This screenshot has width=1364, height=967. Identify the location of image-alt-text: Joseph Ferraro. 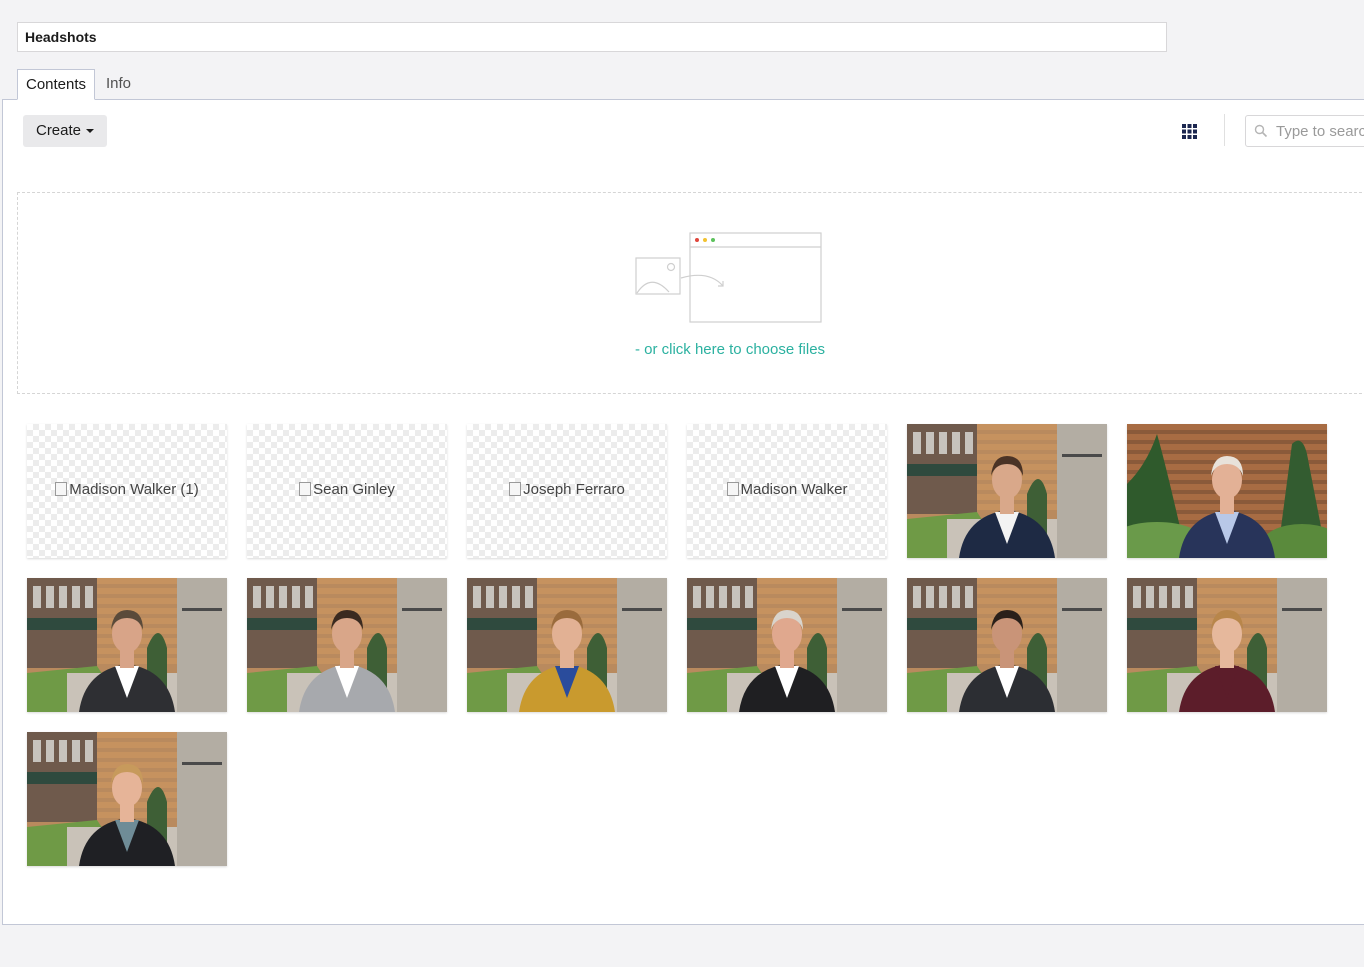
(567, 489).